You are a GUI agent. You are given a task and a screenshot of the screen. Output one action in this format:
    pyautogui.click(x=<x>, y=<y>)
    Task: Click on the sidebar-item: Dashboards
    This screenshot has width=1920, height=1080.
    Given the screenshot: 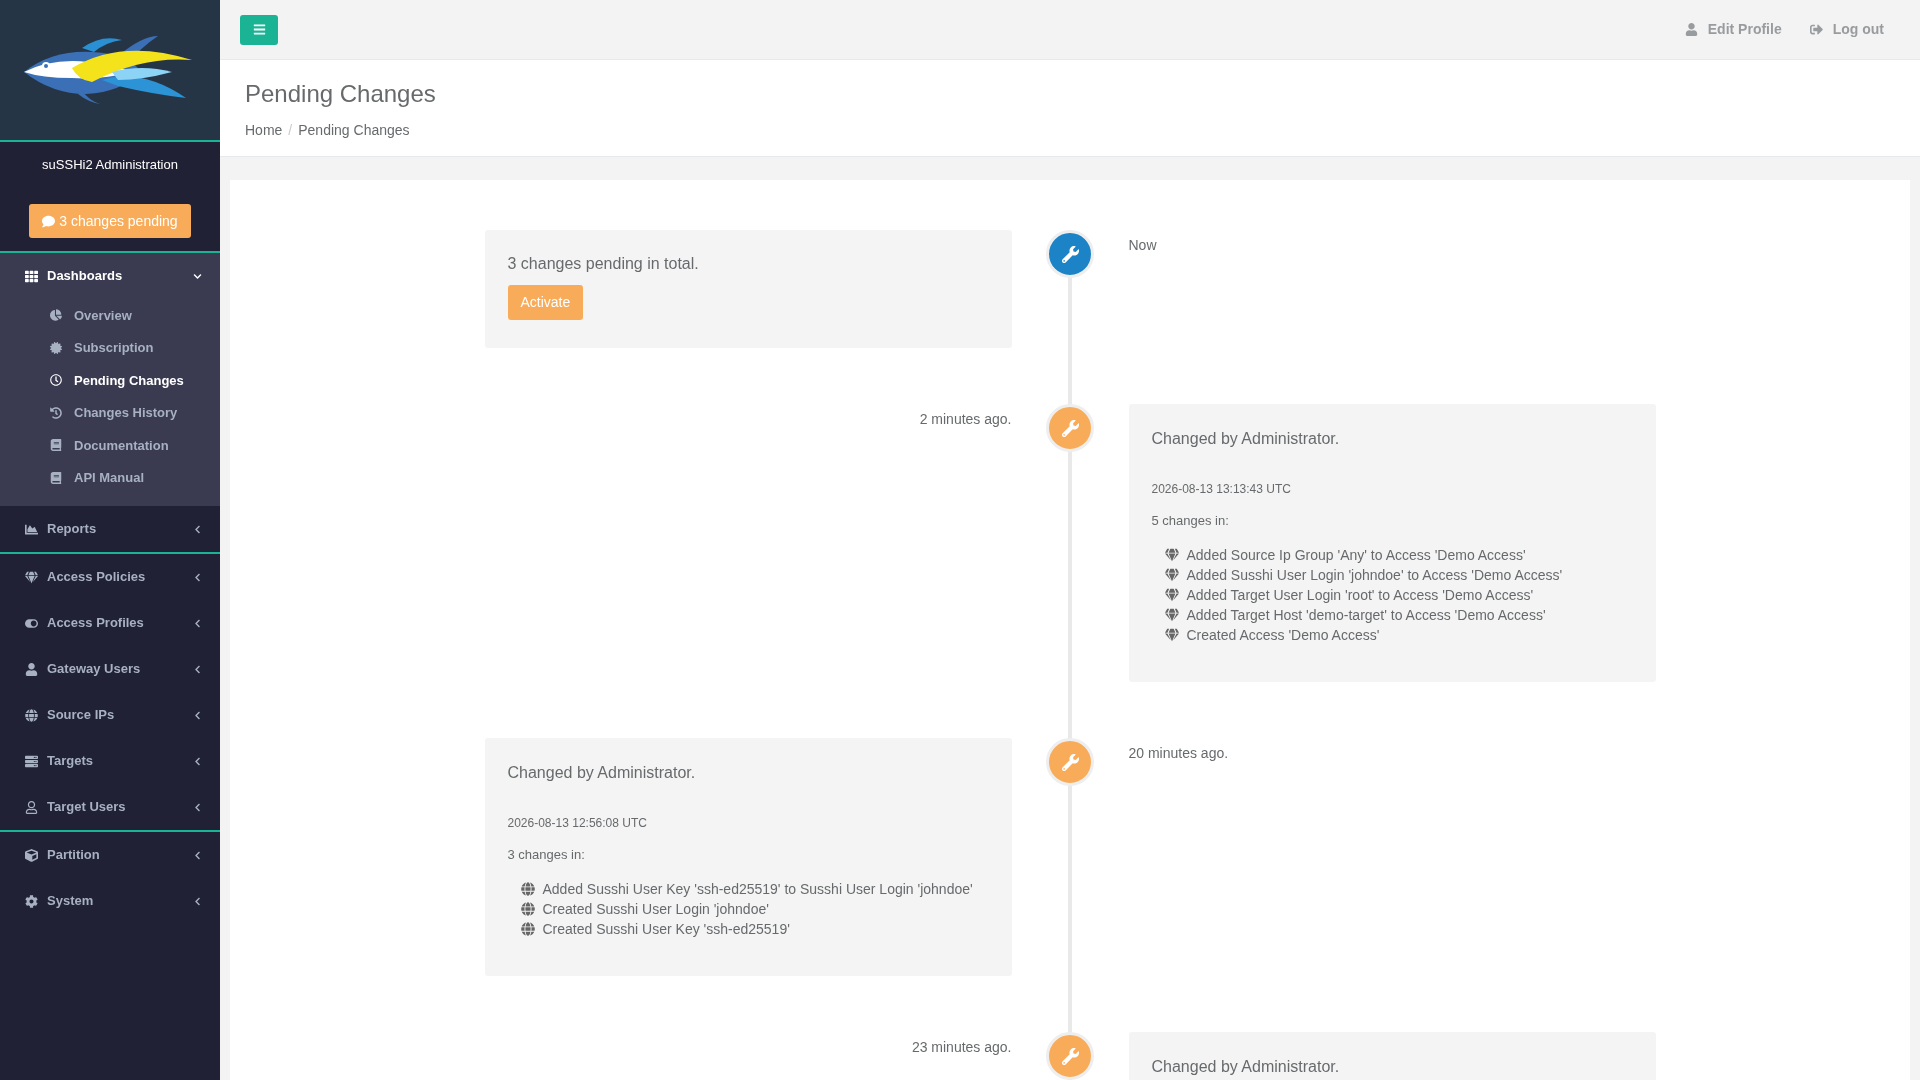 What is the action you would take?
    pyautogui.click(x=110, y=276)
    